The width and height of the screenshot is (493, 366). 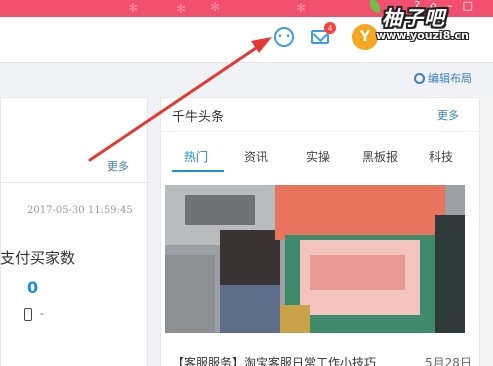 What do you see at coordinates (74, 182) in the screenshot?
I see `left-divider` at bounding box center [74, 182].